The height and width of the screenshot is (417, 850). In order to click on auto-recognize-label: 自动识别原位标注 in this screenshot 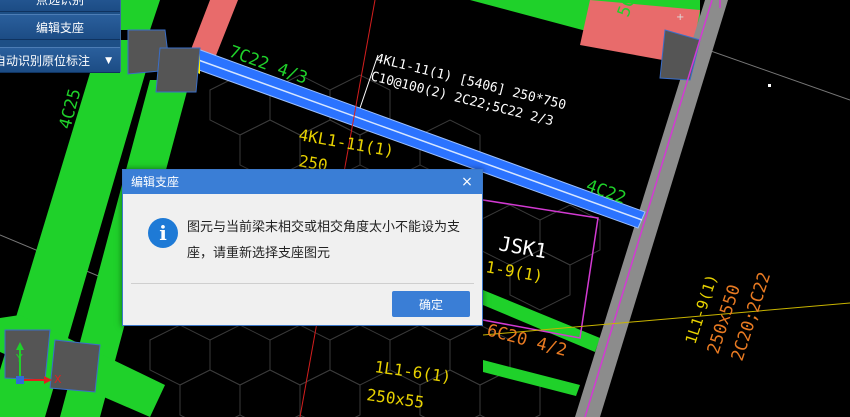, I will do `click(45, 61)`.